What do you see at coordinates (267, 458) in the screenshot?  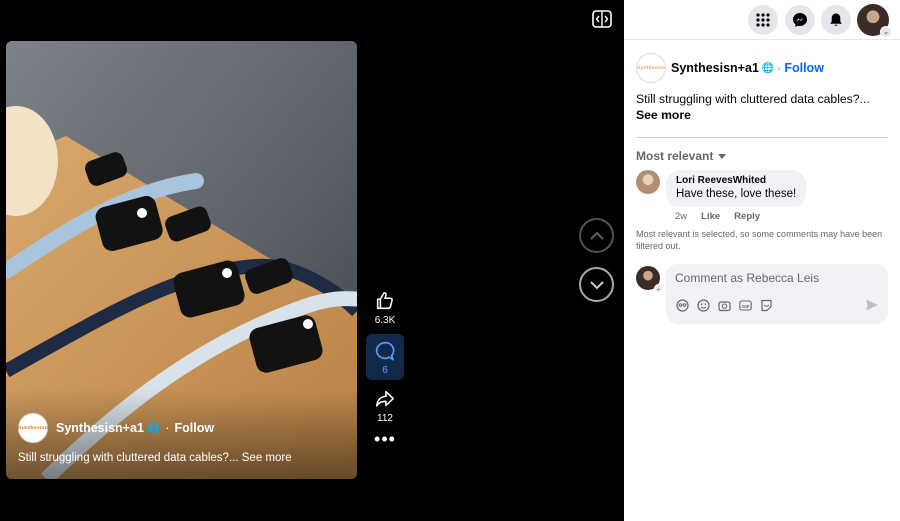 I see `video-see-more-link: See more` at bounding box center [267, 458].